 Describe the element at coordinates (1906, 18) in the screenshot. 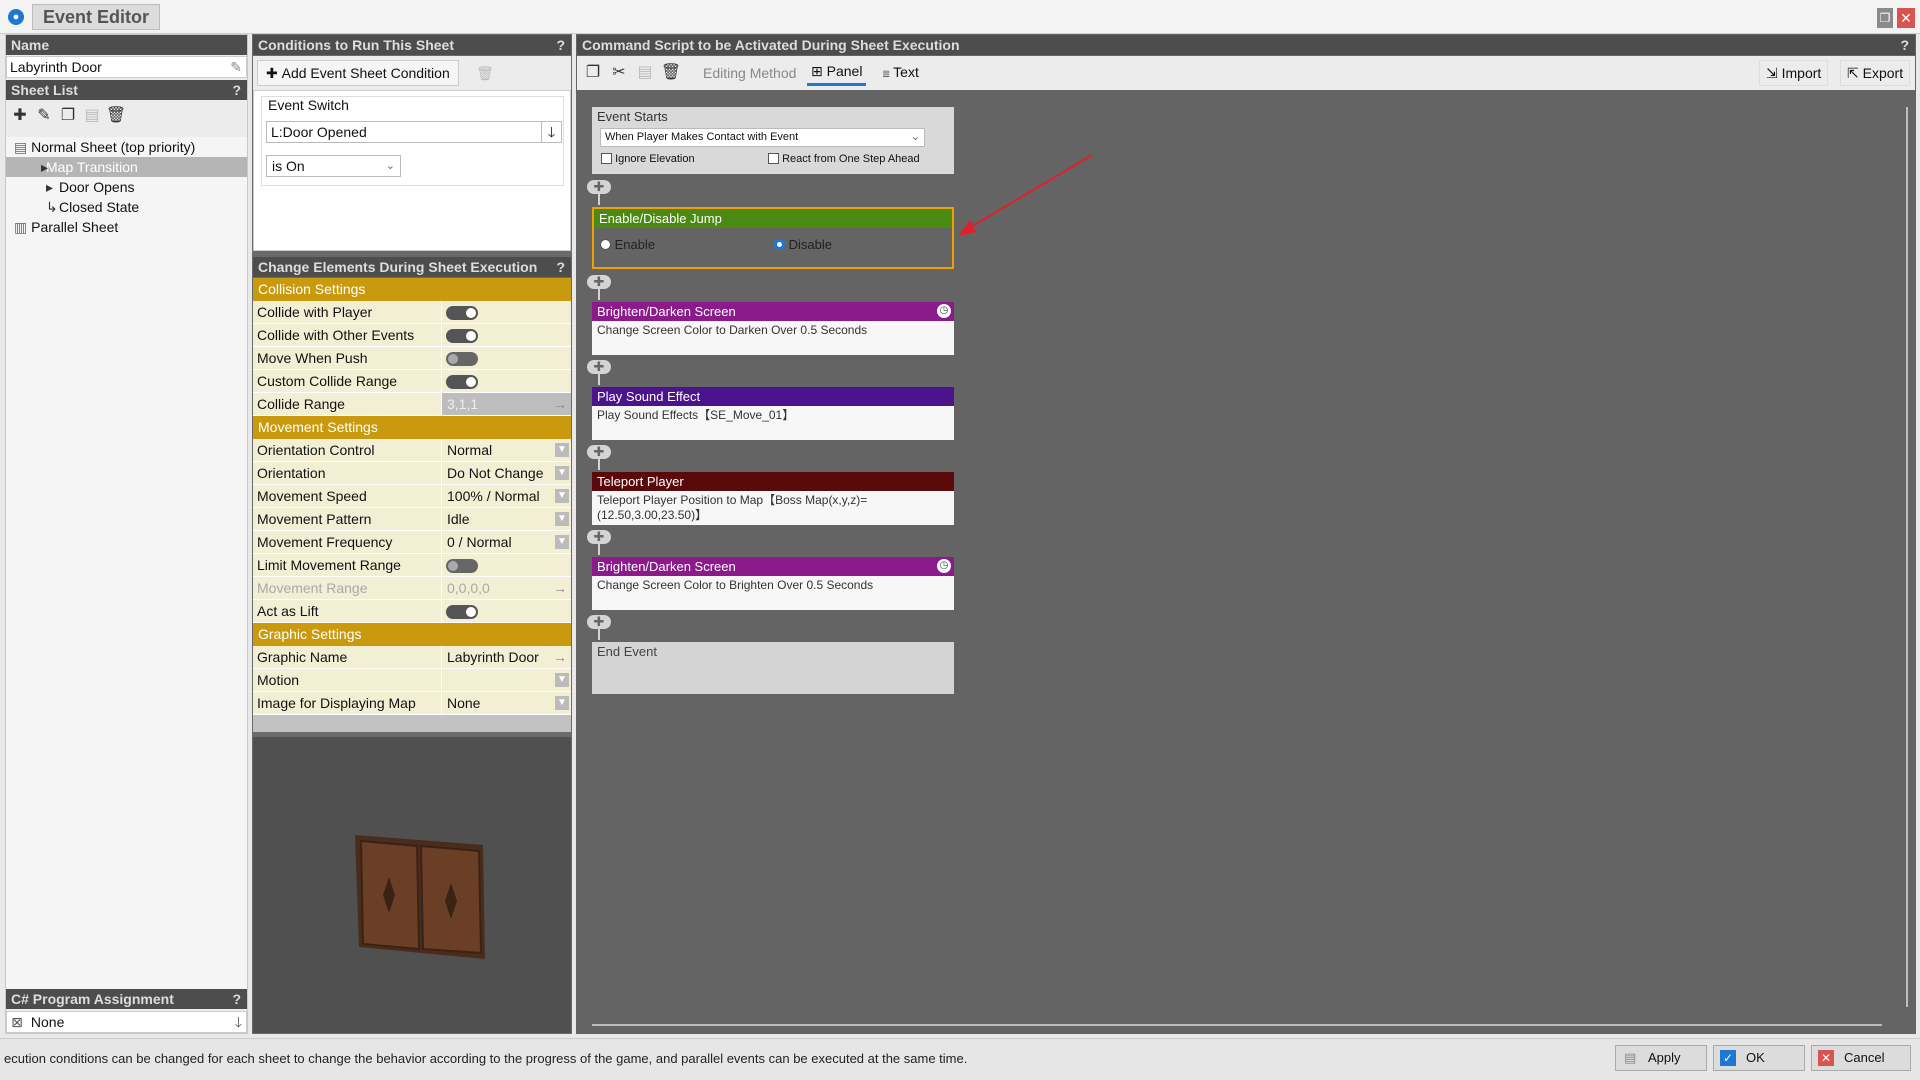

I see `close-icon: ✕` at that location.